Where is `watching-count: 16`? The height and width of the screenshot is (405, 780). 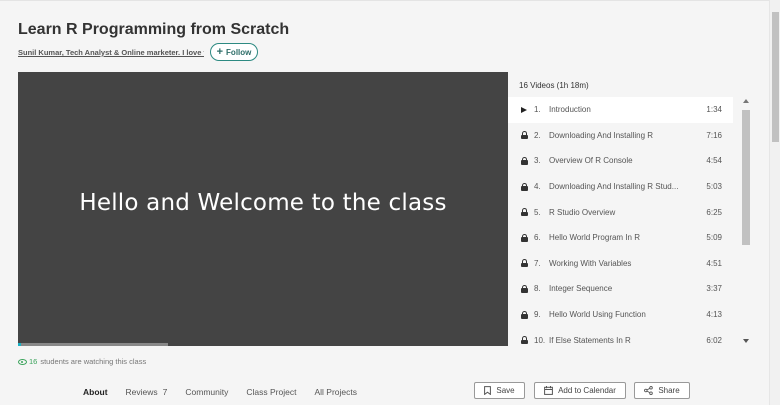
watching-count: 16 is located at coordinates (33, 361).